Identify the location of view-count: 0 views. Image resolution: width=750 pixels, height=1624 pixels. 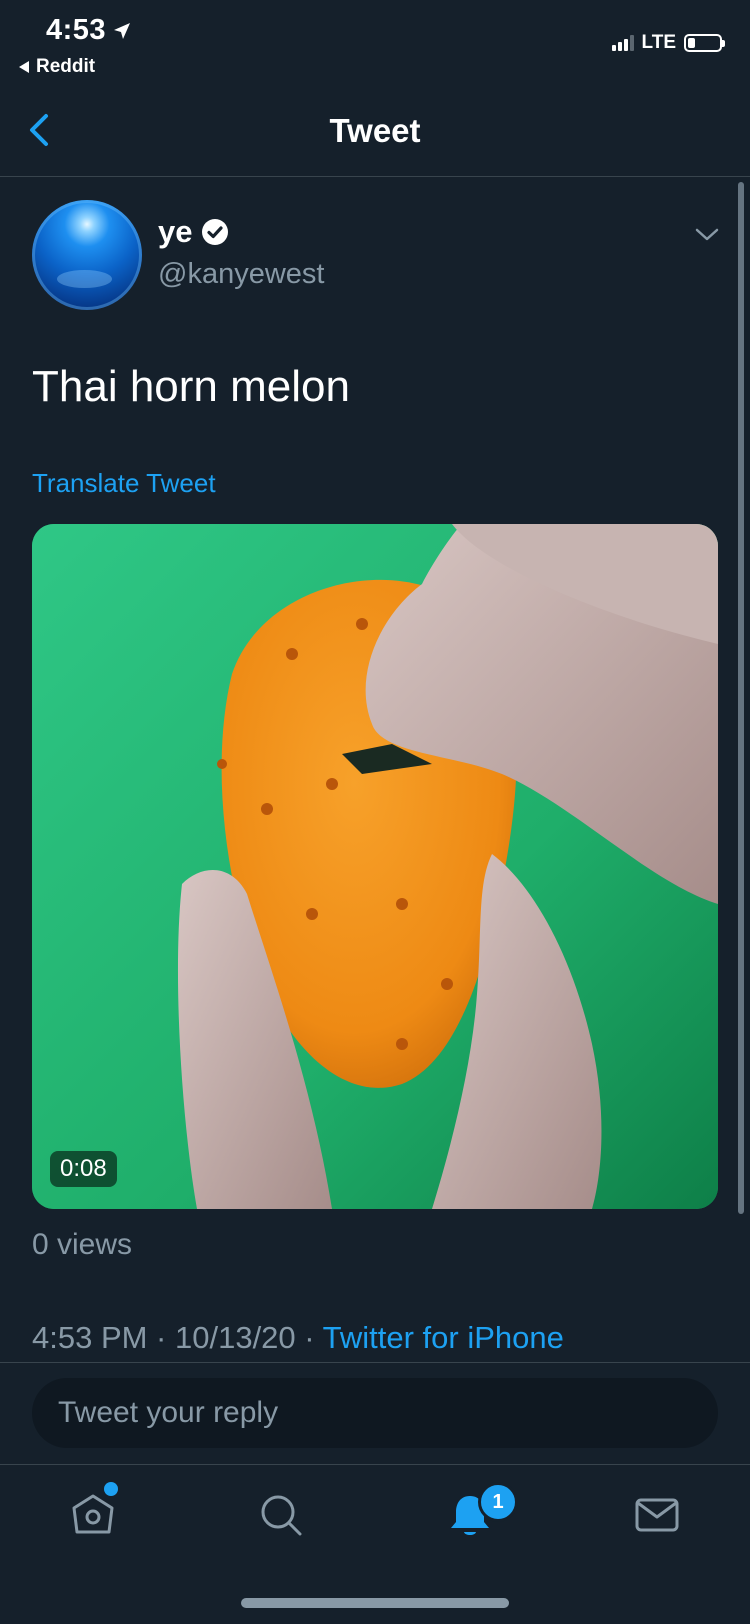
(82, 1244).